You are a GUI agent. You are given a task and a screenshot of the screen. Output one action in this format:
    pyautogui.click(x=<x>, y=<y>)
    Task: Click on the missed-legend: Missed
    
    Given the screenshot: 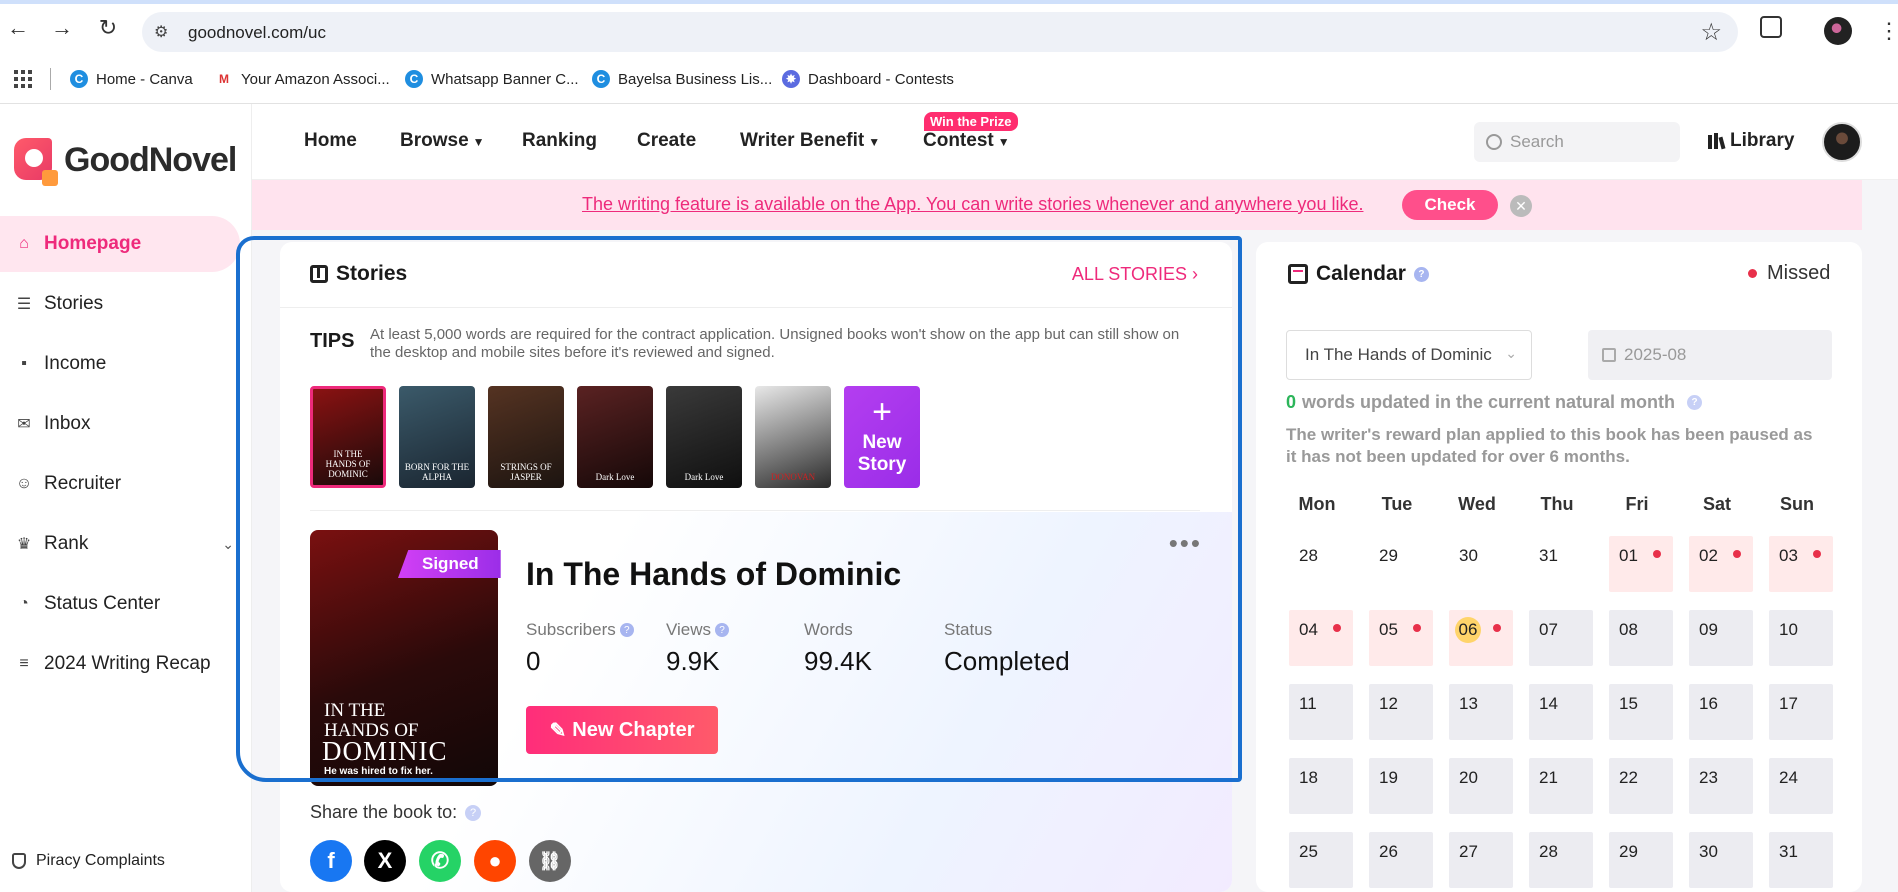 What is the action you would take?
    pyautogui.click(x=1789, y=273)
    